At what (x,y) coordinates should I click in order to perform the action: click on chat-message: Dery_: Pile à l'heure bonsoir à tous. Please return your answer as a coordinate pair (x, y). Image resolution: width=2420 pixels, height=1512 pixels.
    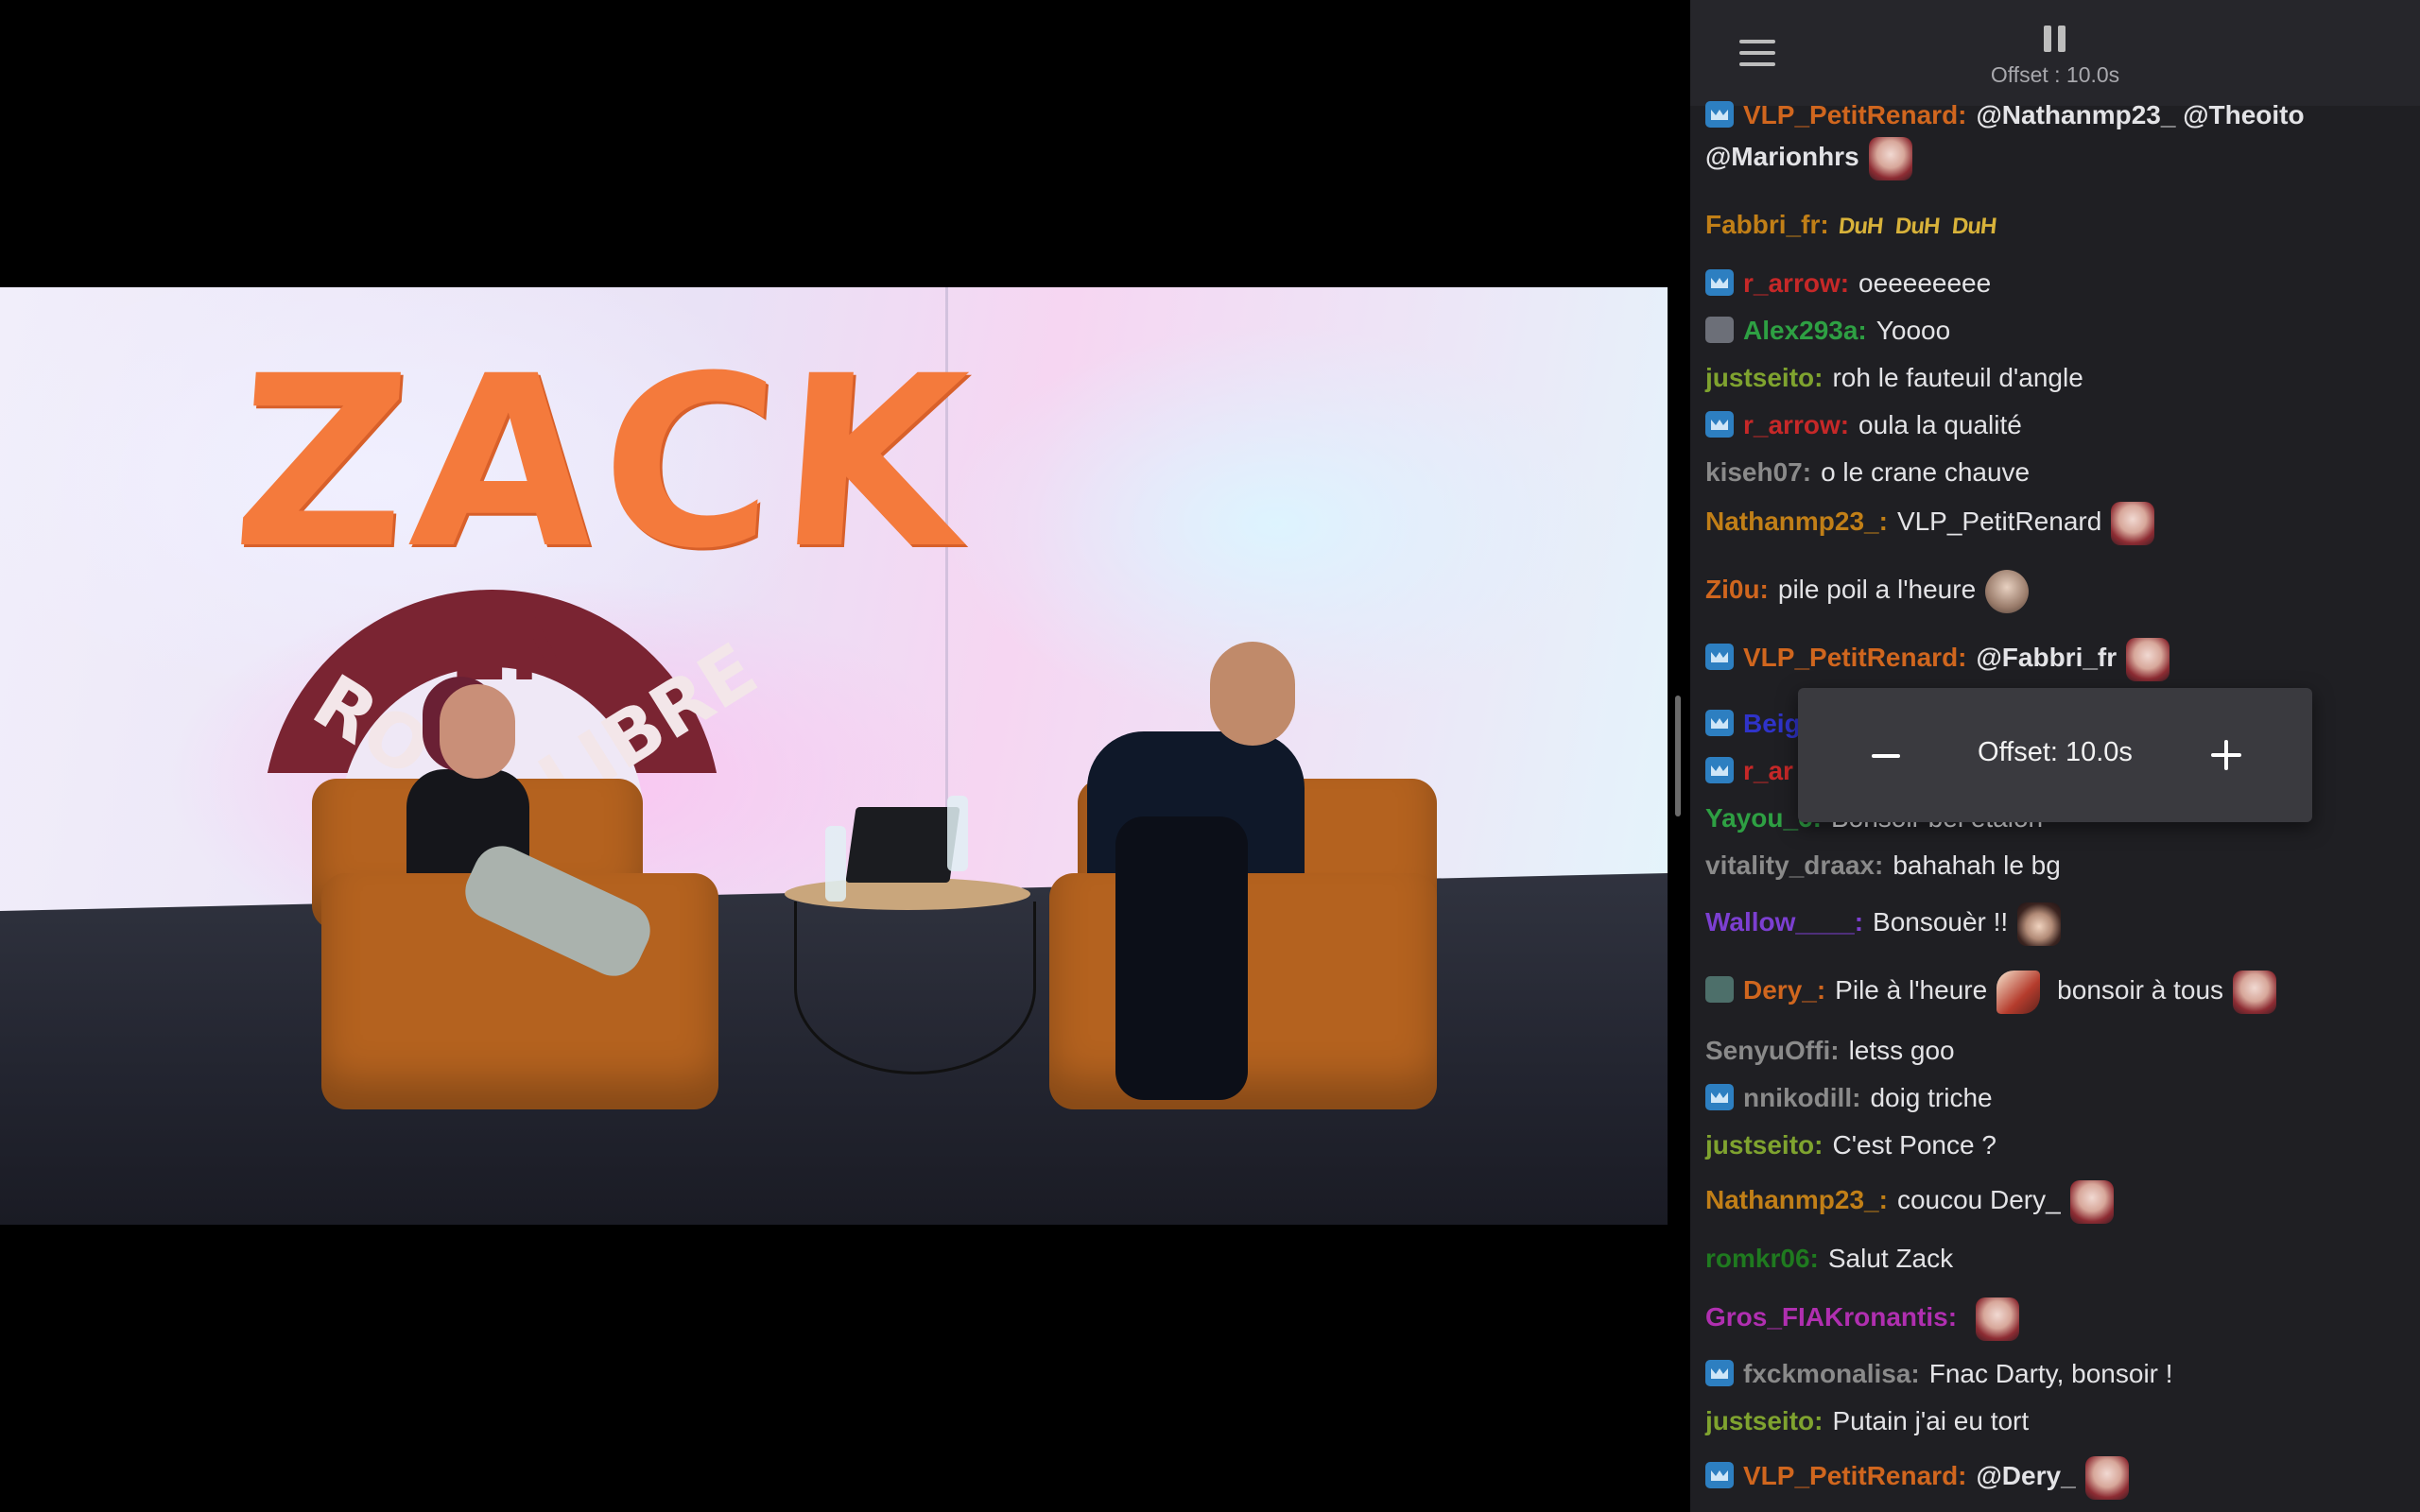
    Looking at the image, I should click on (2055, 992).